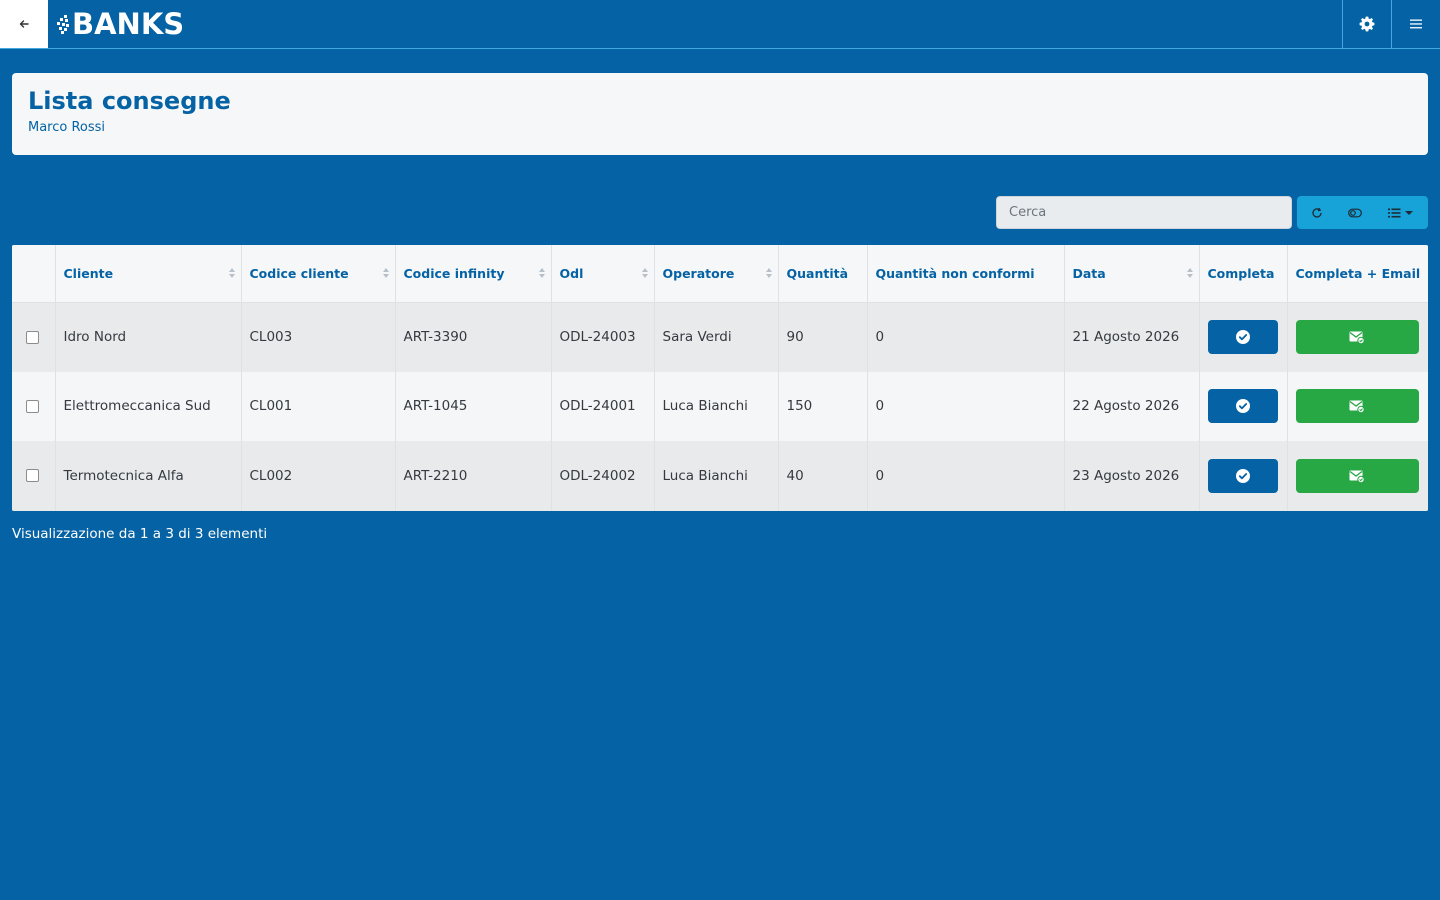  I want to click on cell-data: 22 Agosto 2026, so click(1132, 406).